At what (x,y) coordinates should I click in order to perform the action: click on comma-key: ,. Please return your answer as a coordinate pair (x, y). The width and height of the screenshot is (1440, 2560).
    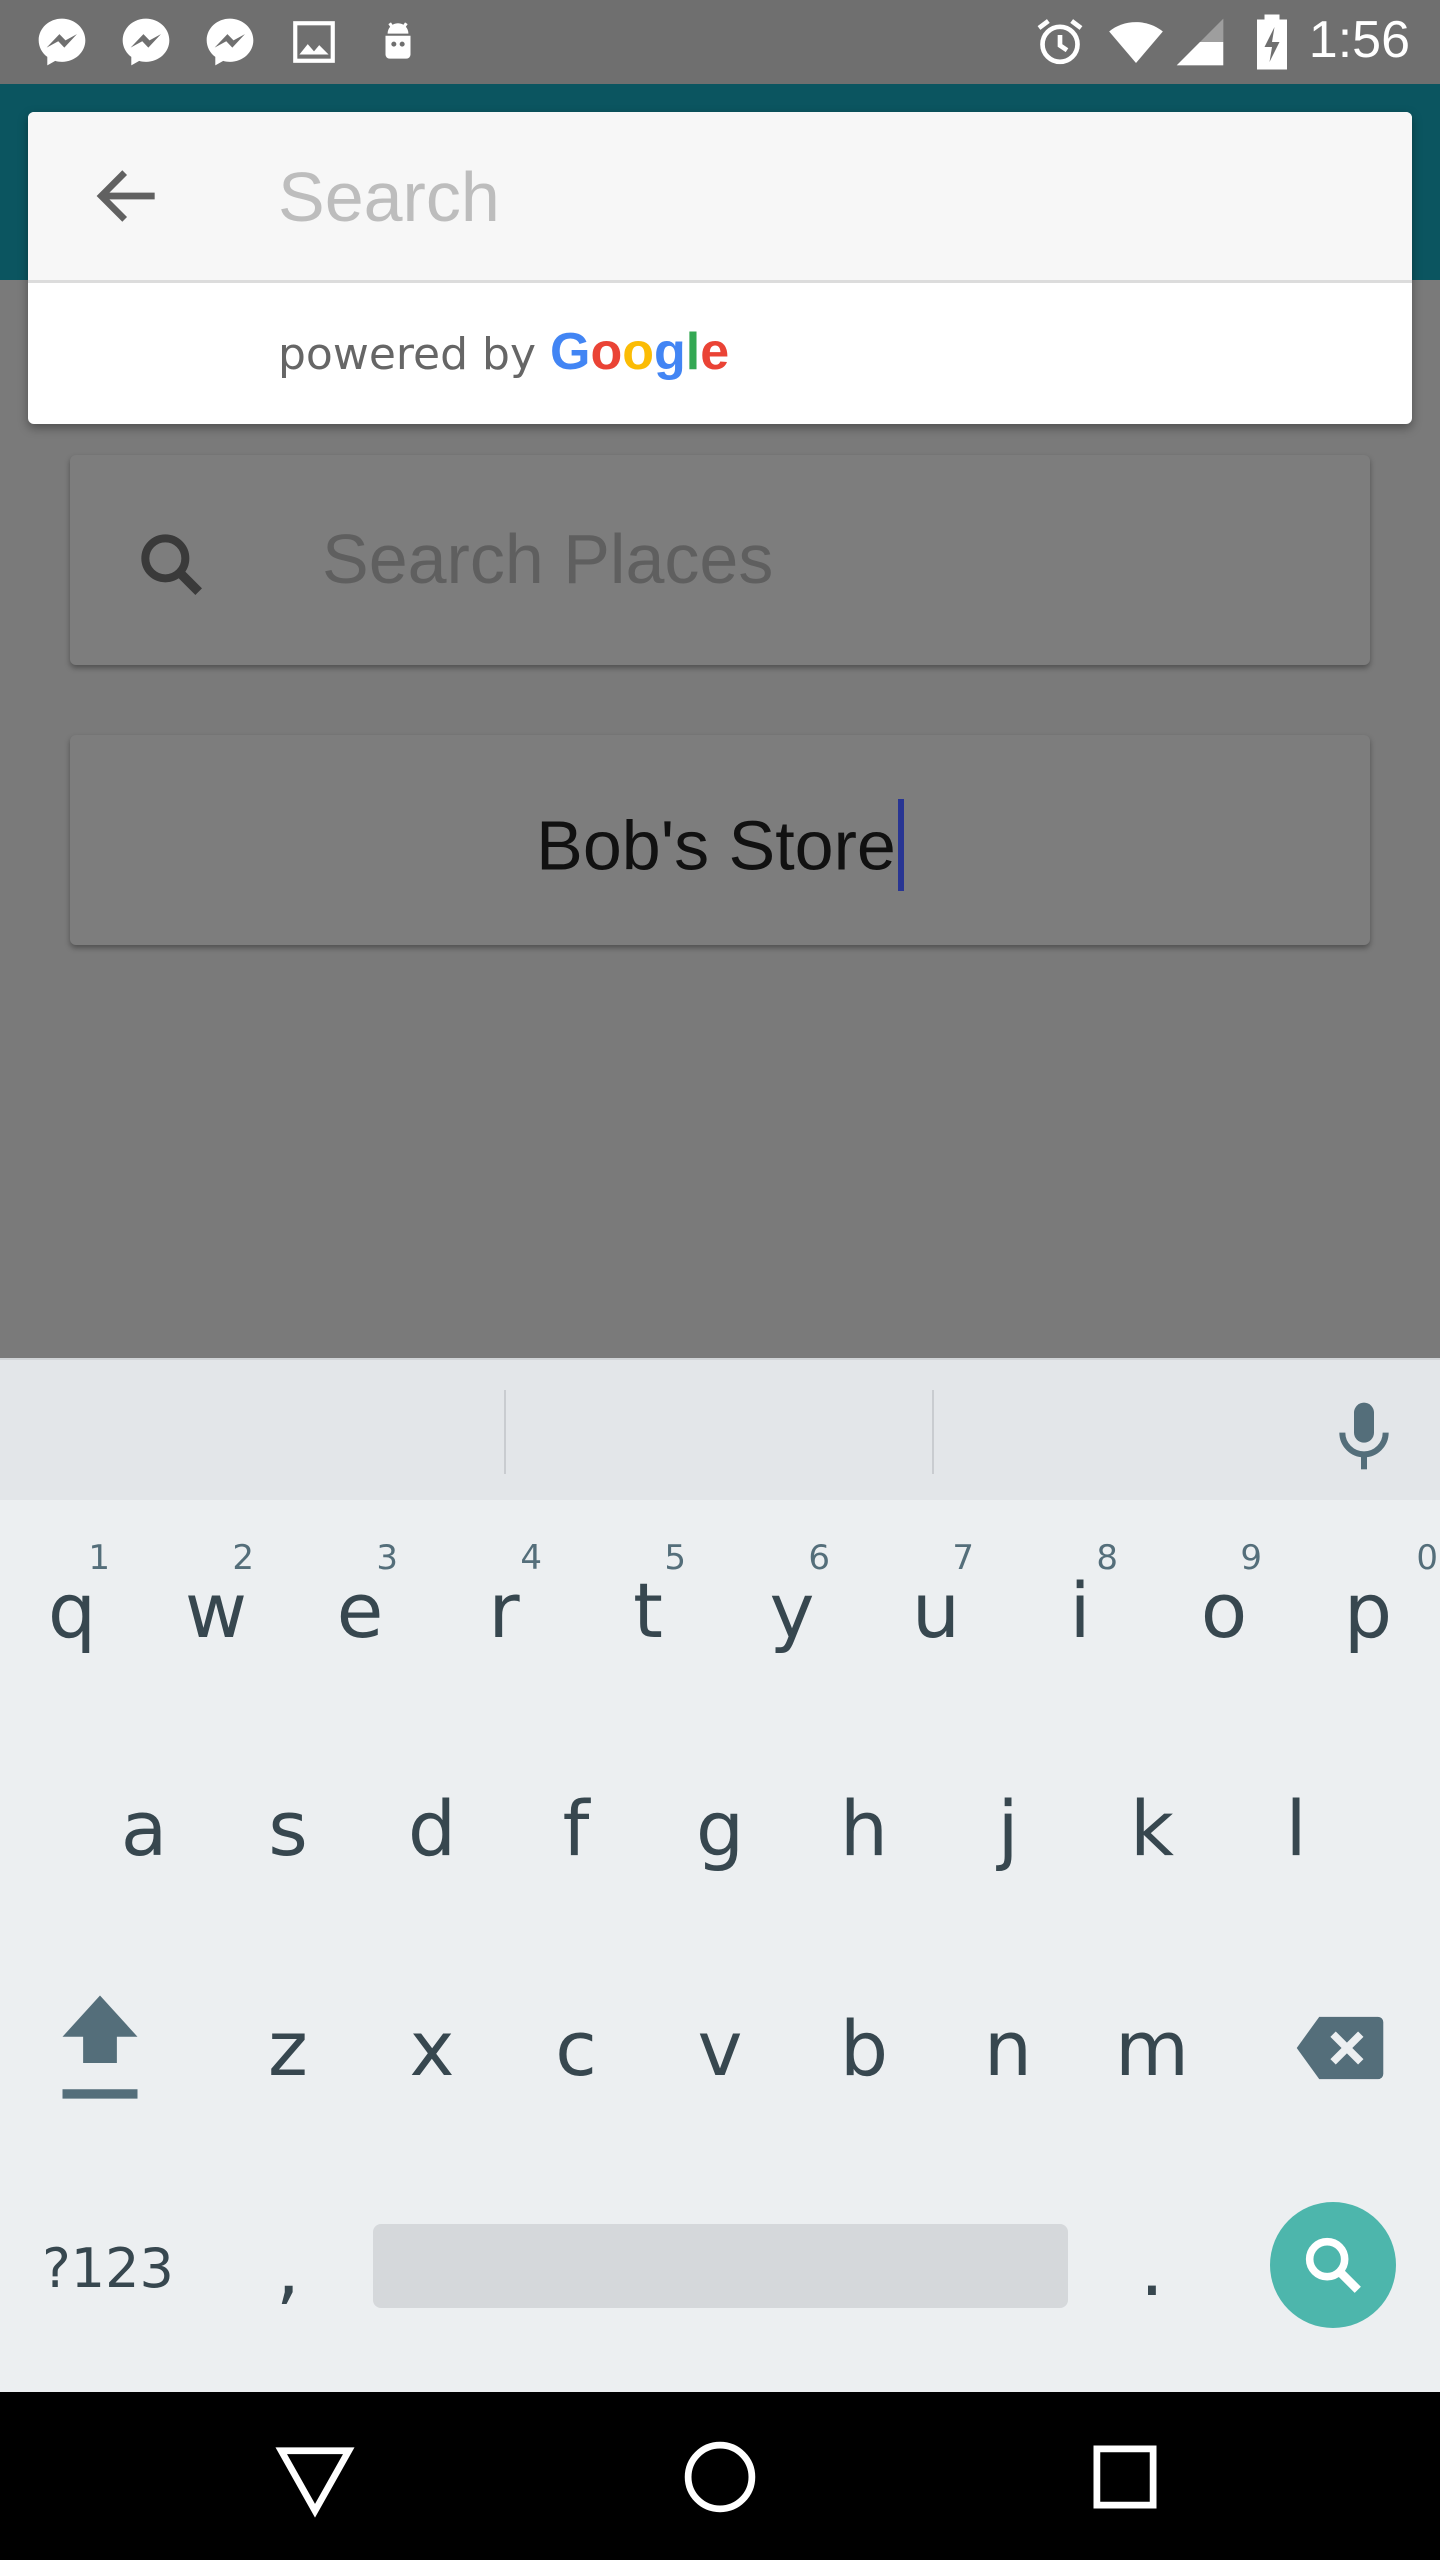
    Looking at the image, I should click on (288, 2268).